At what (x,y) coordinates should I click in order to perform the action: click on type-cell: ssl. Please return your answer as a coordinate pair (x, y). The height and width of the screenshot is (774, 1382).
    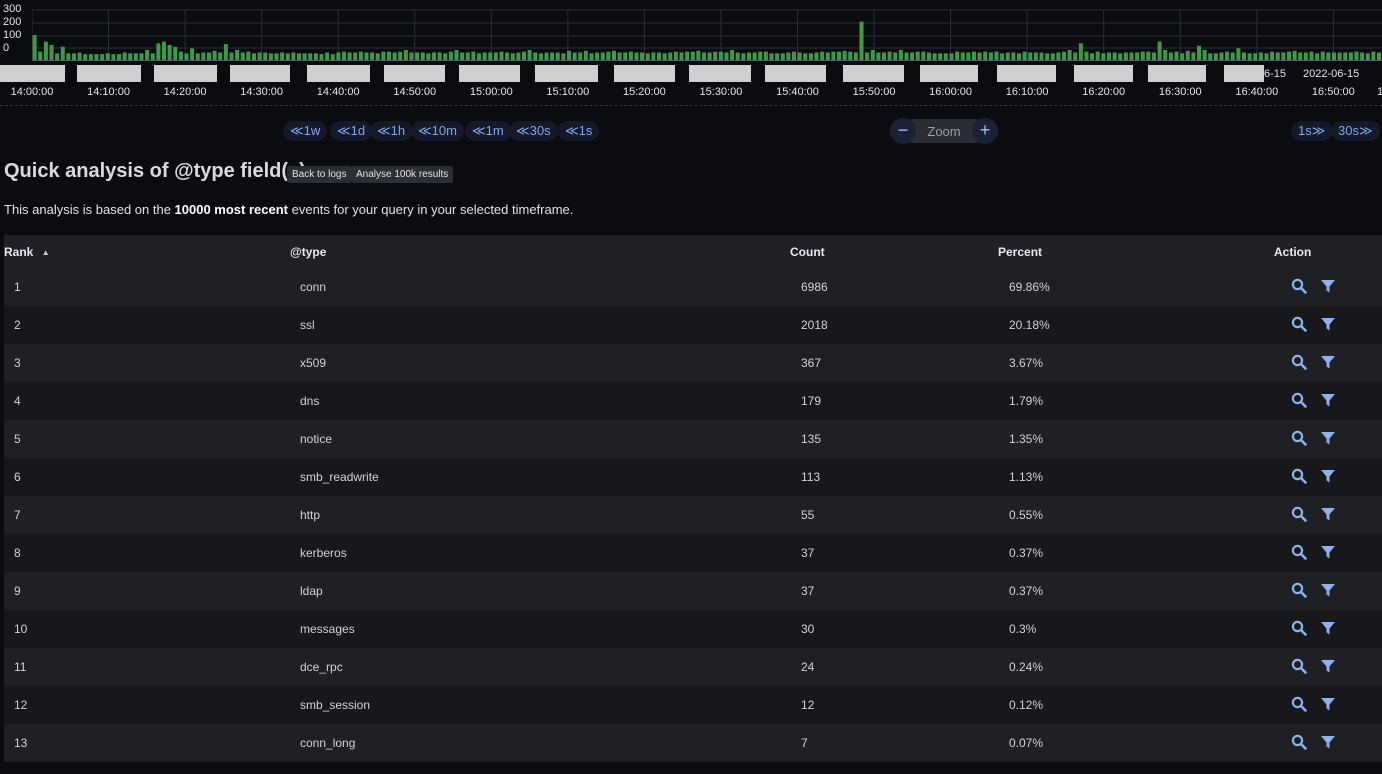
    Looking at the image, I should click on (307, 325).